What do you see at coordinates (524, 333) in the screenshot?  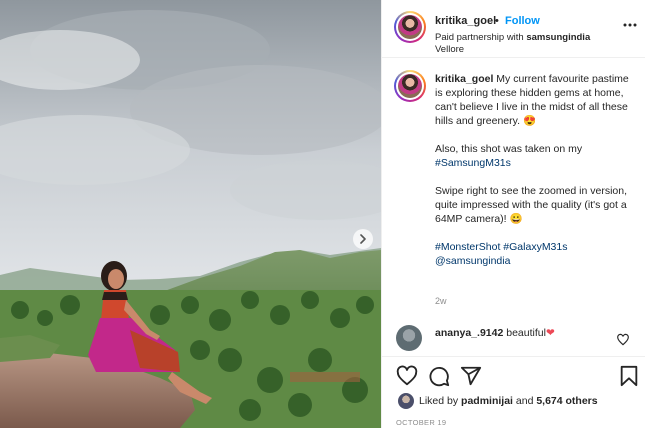 I see `comment-text: beautiful` at bounding box center [524, 333].